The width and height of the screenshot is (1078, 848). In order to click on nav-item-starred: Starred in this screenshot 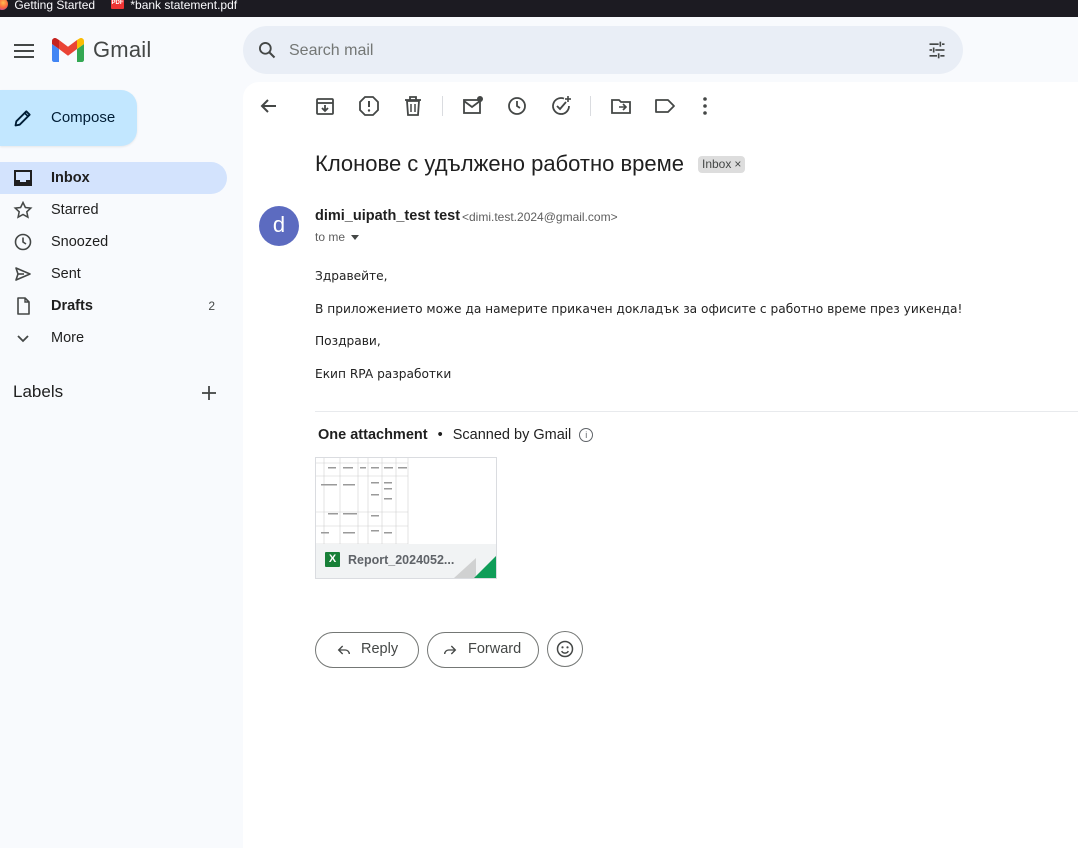, I will do `click(113, 210)`.